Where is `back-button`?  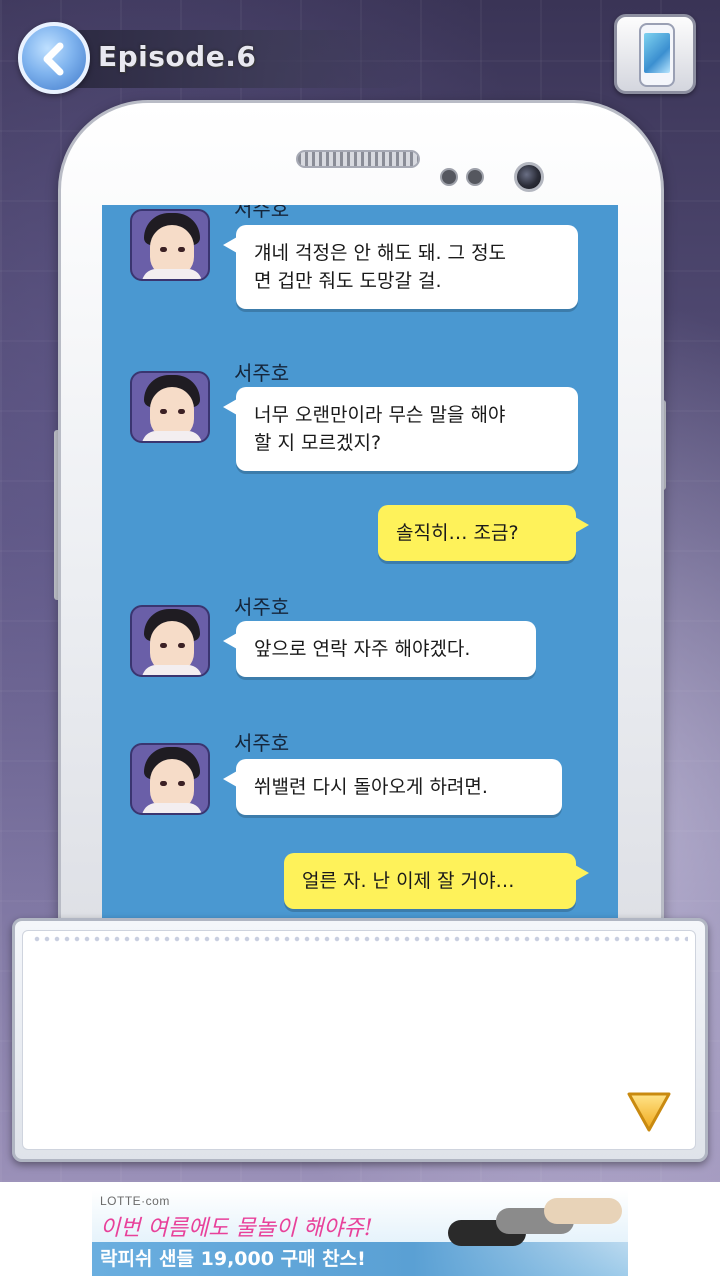 back-button is located at coordinates (54, 58).